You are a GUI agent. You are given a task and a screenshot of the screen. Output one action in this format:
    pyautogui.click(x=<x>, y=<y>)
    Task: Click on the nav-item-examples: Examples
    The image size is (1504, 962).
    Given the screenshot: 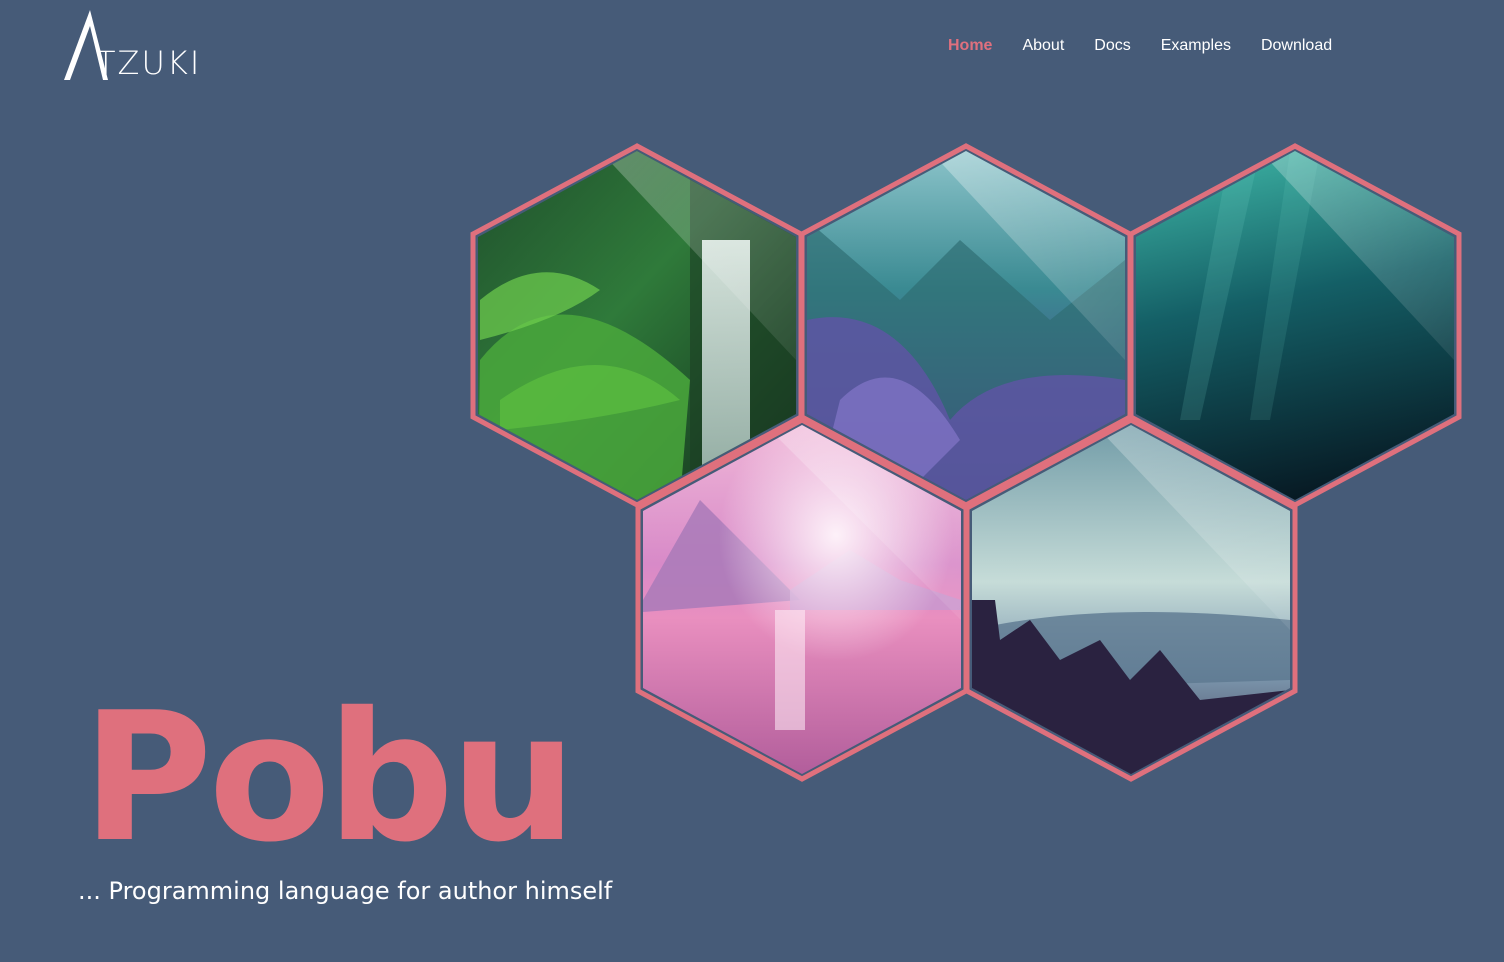 What is the action you would take?
    pyautogui.click(x=1196, y=46)
    